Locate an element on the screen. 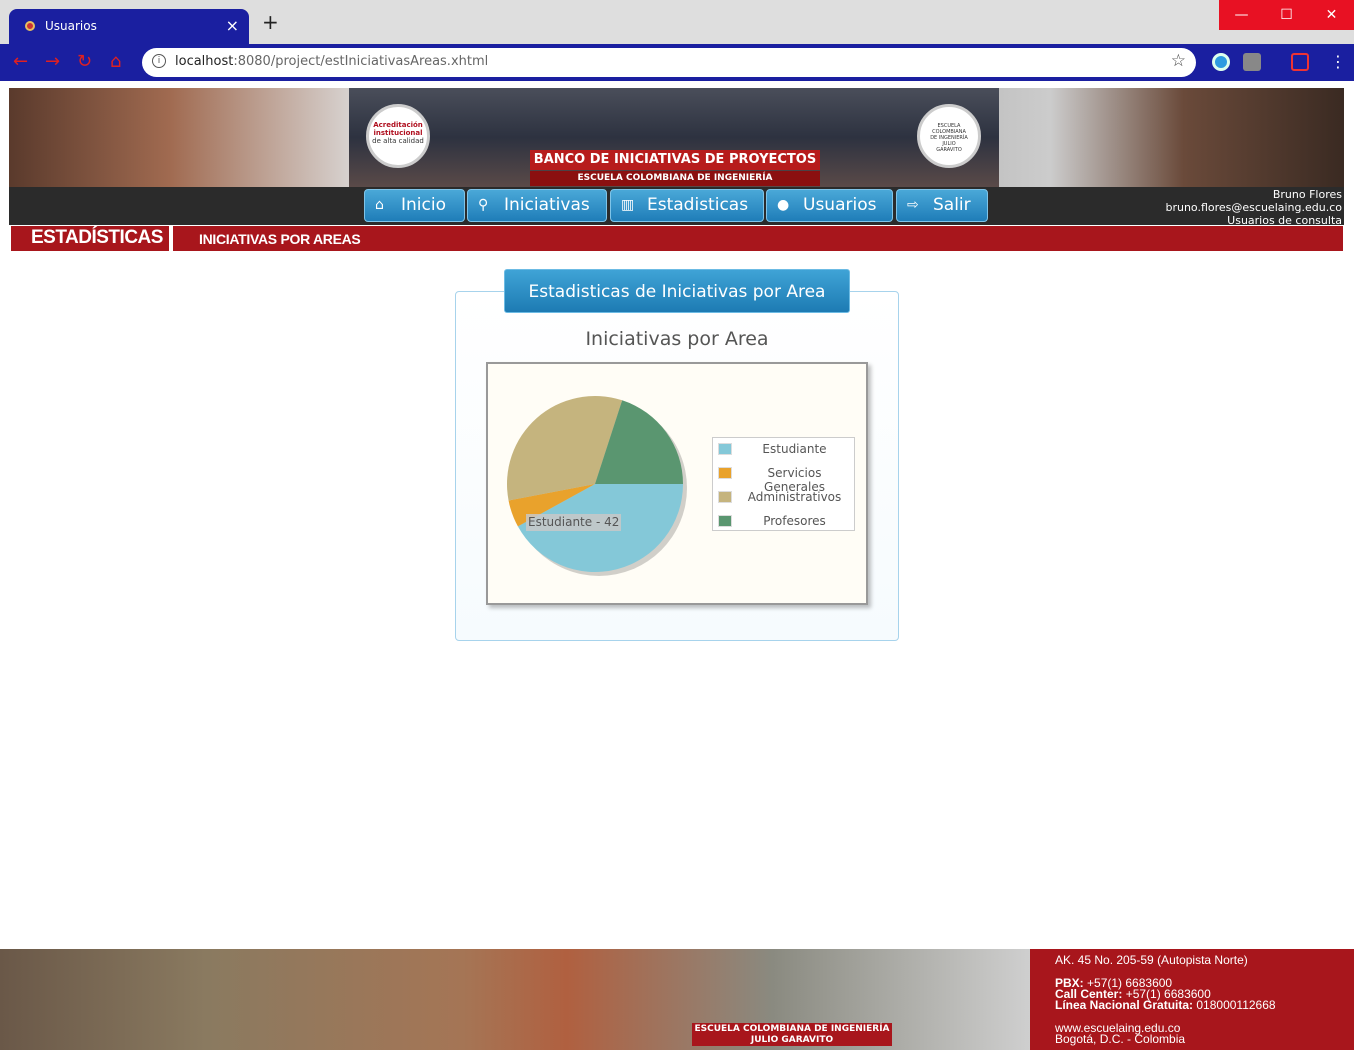  nav-estadisticas-button: ▥ Estadisticas is located at coordinates (687, 205).